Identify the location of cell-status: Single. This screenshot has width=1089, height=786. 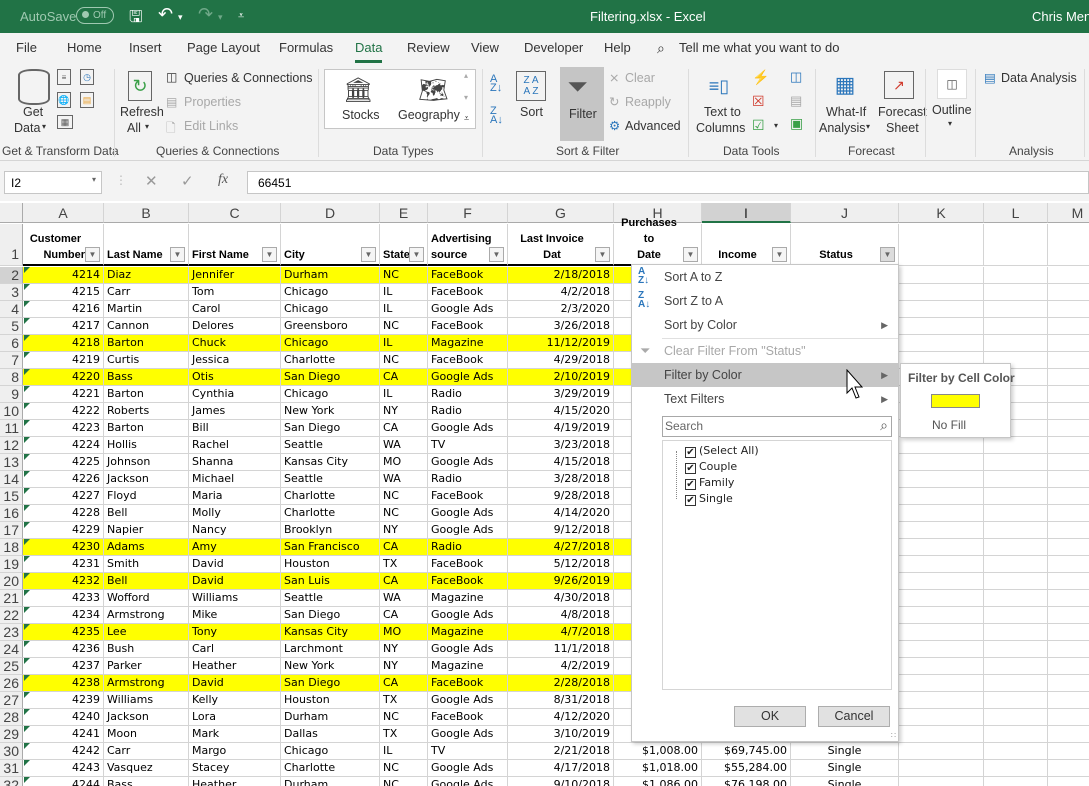
(845, 768).